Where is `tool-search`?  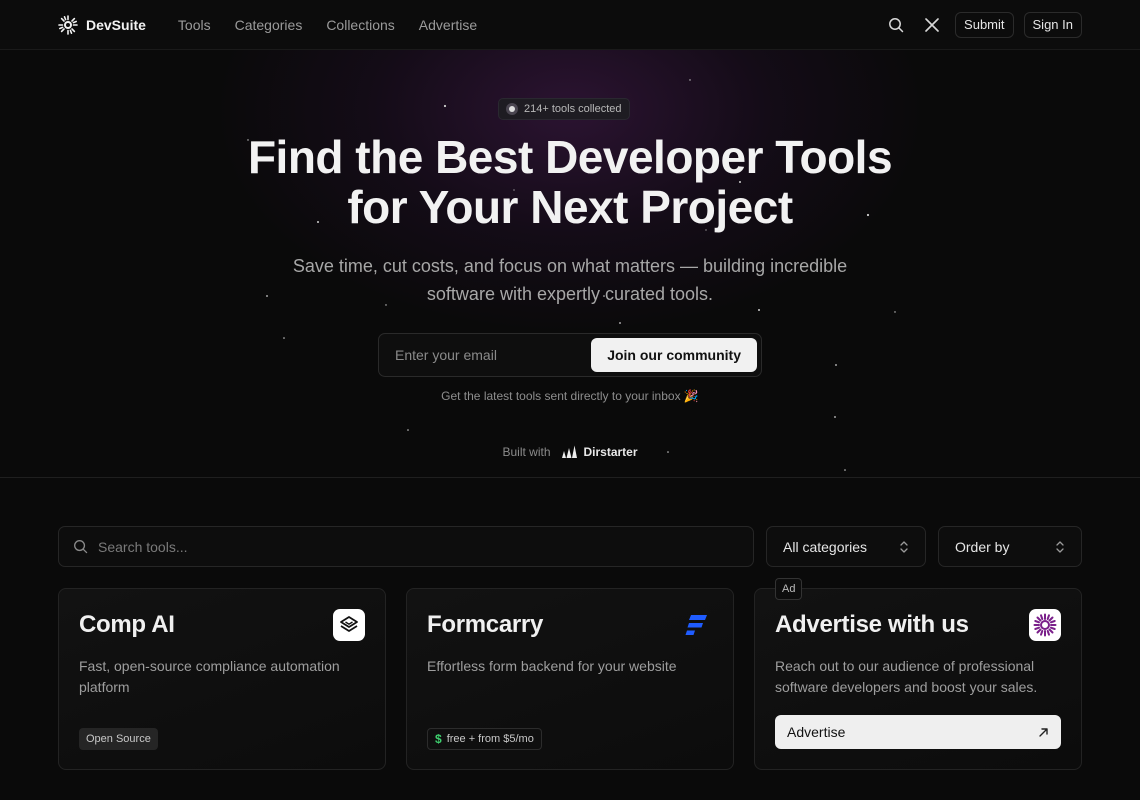
tool-search is located at coordinates (406, 546).